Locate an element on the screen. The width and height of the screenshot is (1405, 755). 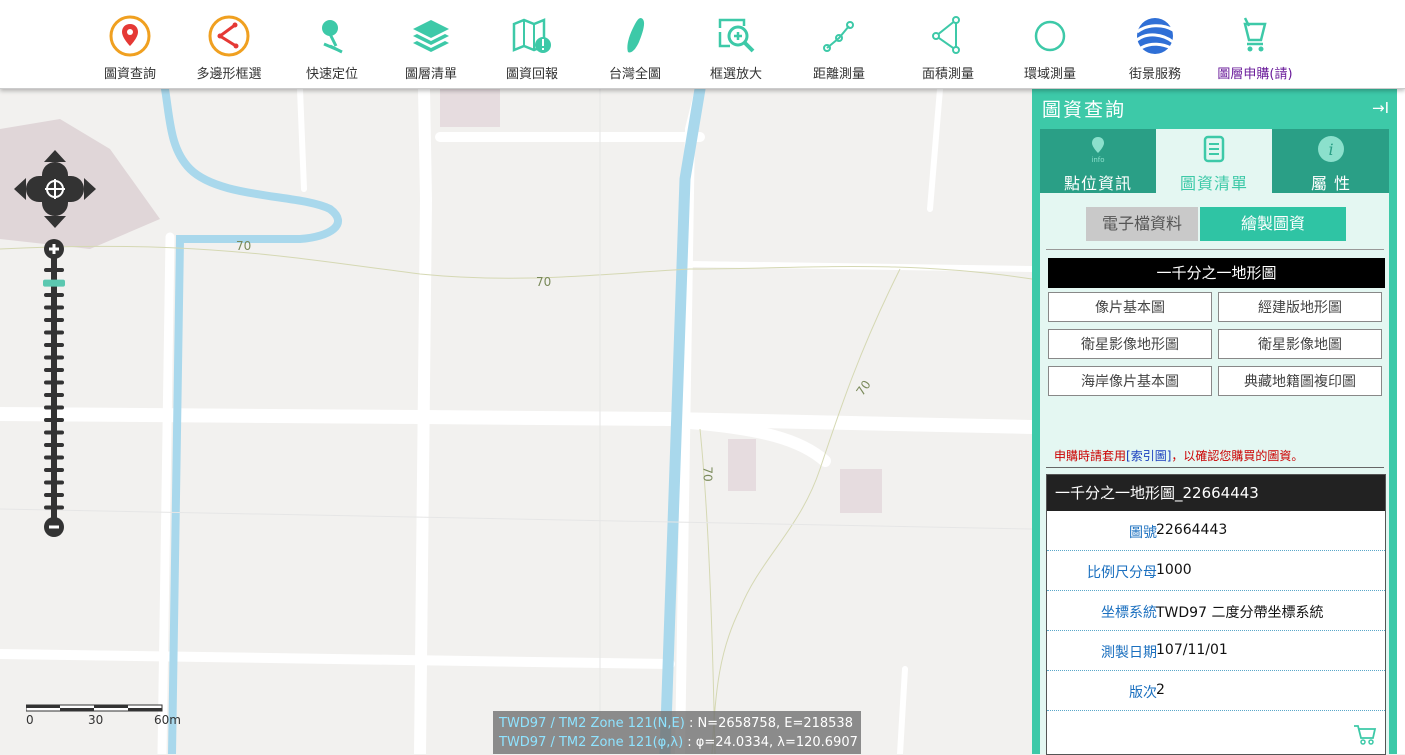
subtab-drawn-maps: 繪製圖資 is located at coordinates (1273, 224).